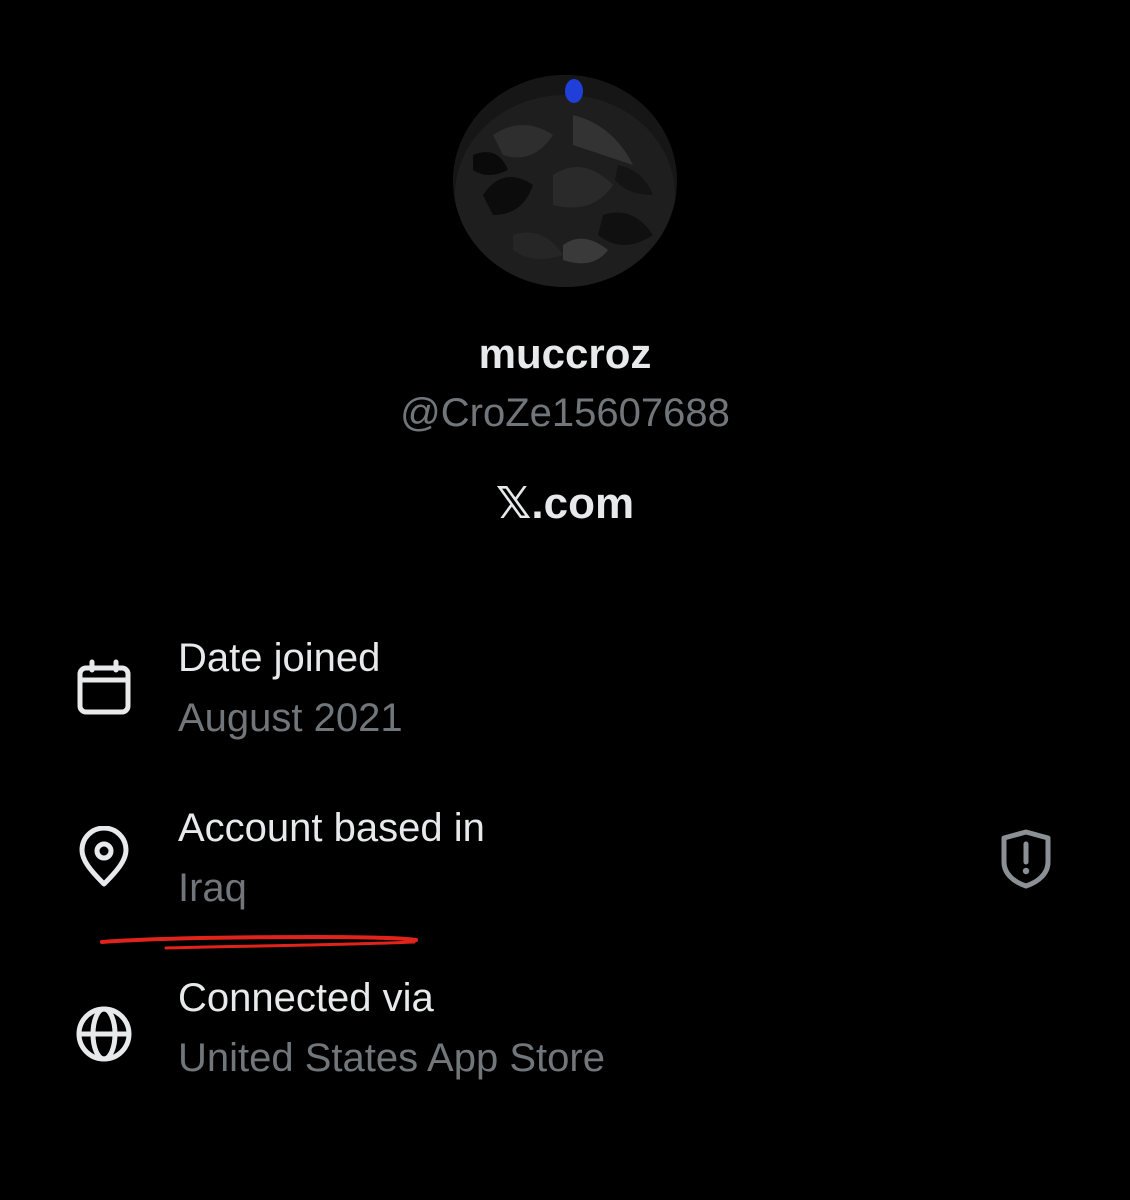 The image size is (1130, 1200). What do you see at coordinates (290, 718) in the screenshot?
I see `date-joined-value: August 2021` at bounding box center [290, 718].